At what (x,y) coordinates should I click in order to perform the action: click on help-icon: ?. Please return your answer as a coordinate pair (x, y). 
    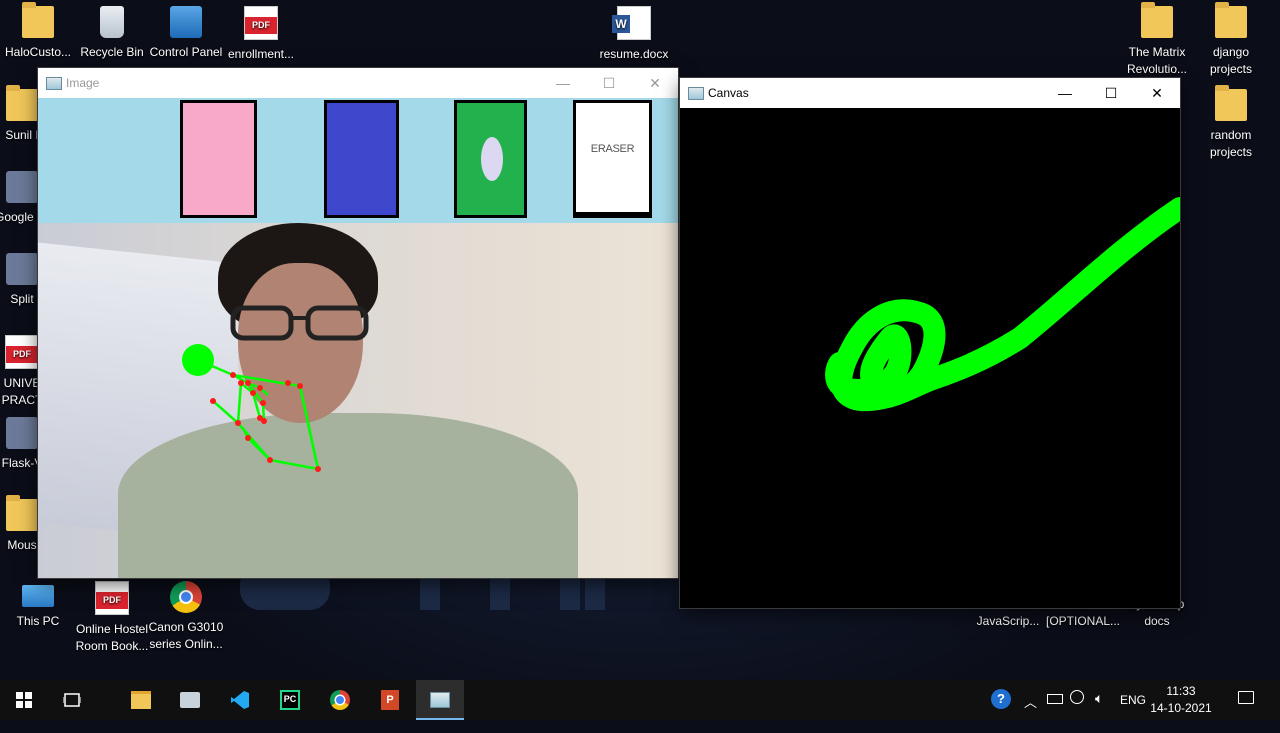
    Looking at the image, I should click on (1001, 709).